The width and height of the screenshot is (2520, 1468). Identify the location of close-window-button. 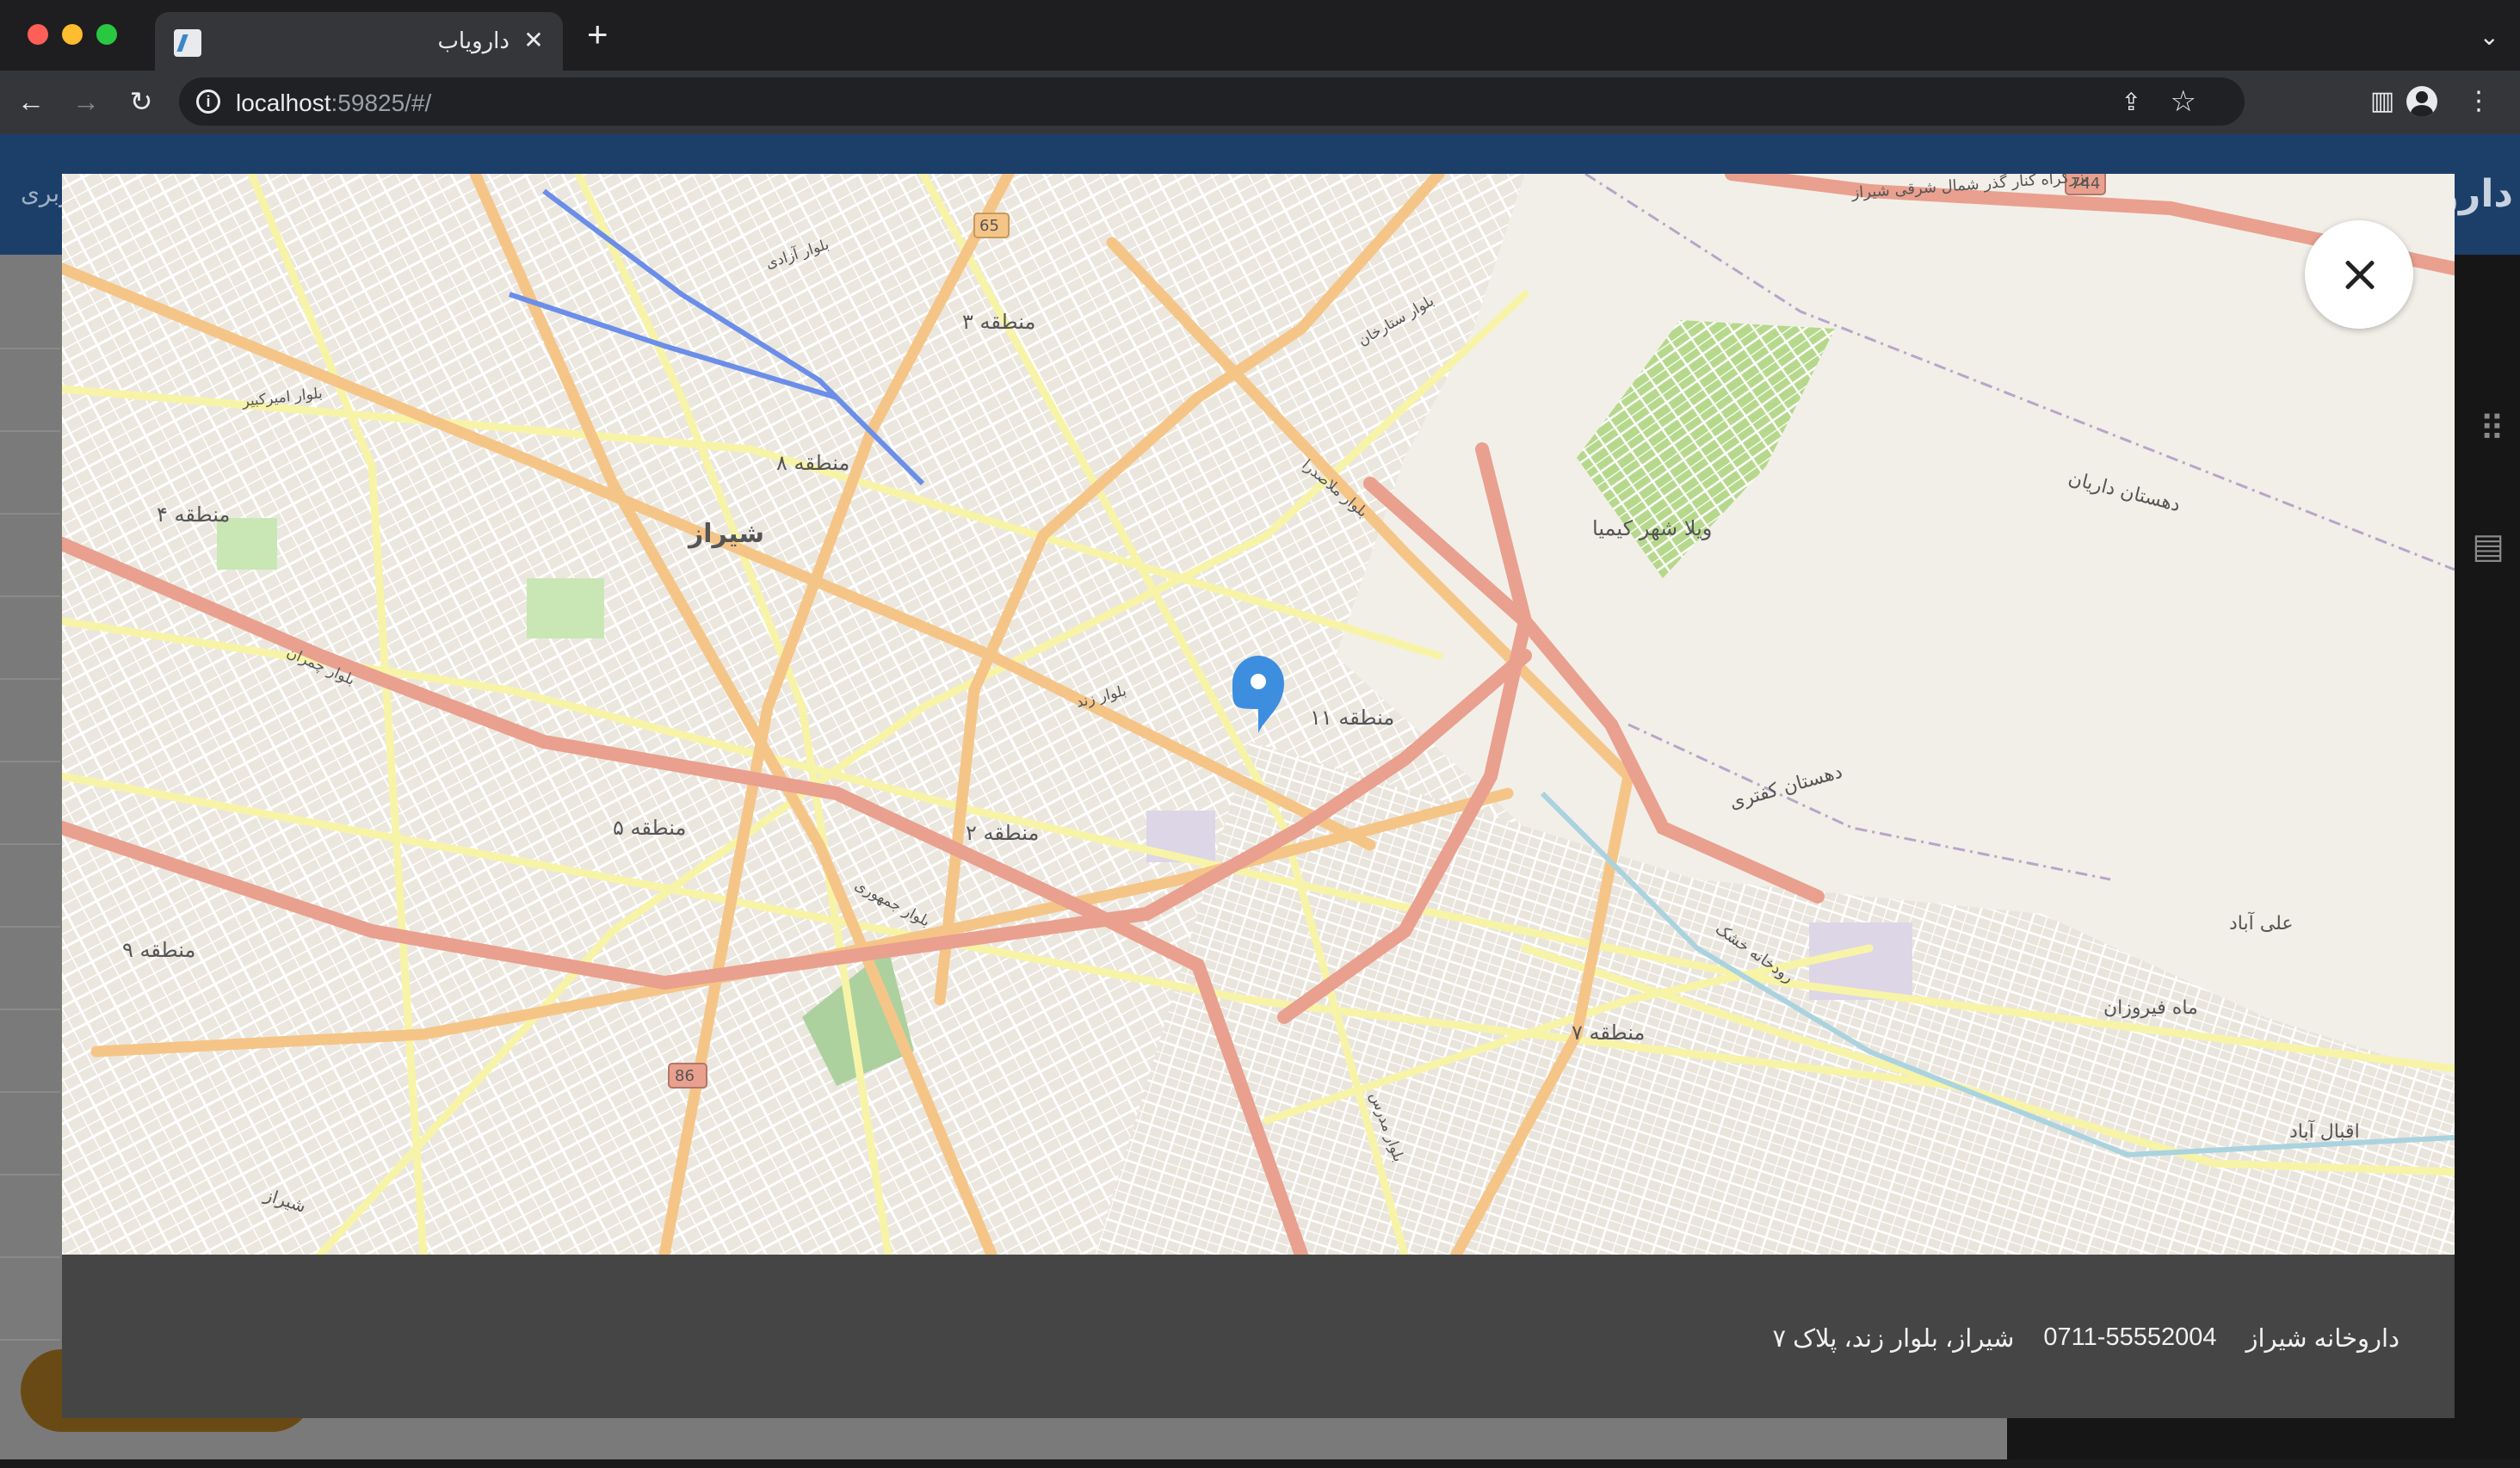
(38, 34).